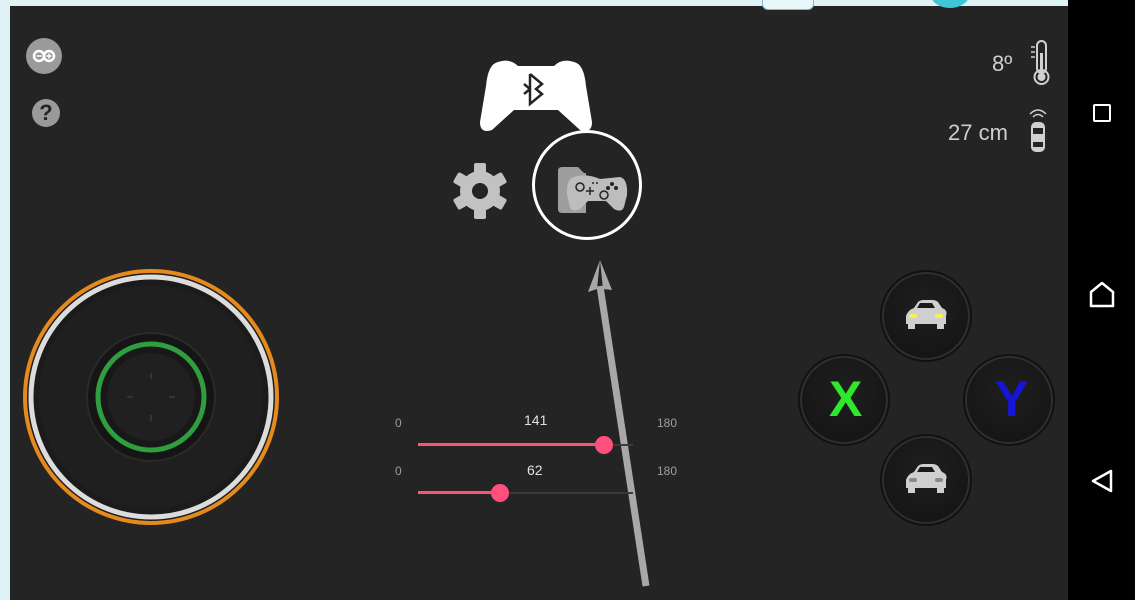 This screenshot has width=1135, height=600. What do you see at coordinates (398, 423) in the screenshot?
I see `slider-1-min-label: 0` at bounding box center [398, 423].